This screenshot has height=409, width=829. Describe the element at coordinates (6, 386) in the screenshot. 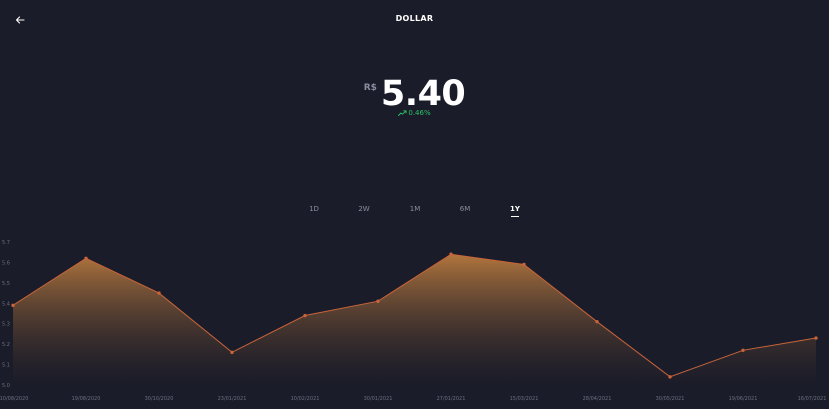

I see `y-tick-label: 5.0` at that location.